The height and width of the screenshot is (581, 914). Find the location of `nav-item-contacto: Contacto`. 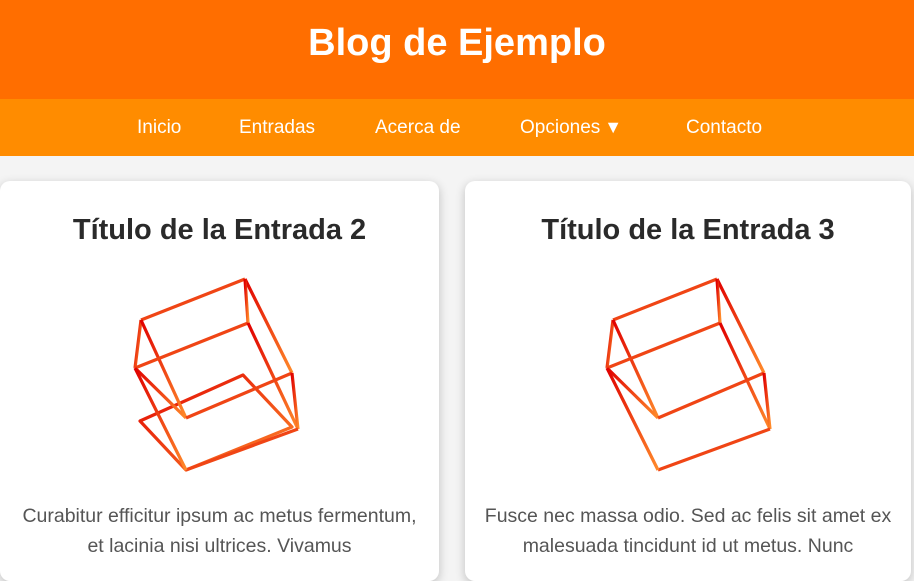

nav-item-contacto: Contacto is located at coordinates (724, 127).